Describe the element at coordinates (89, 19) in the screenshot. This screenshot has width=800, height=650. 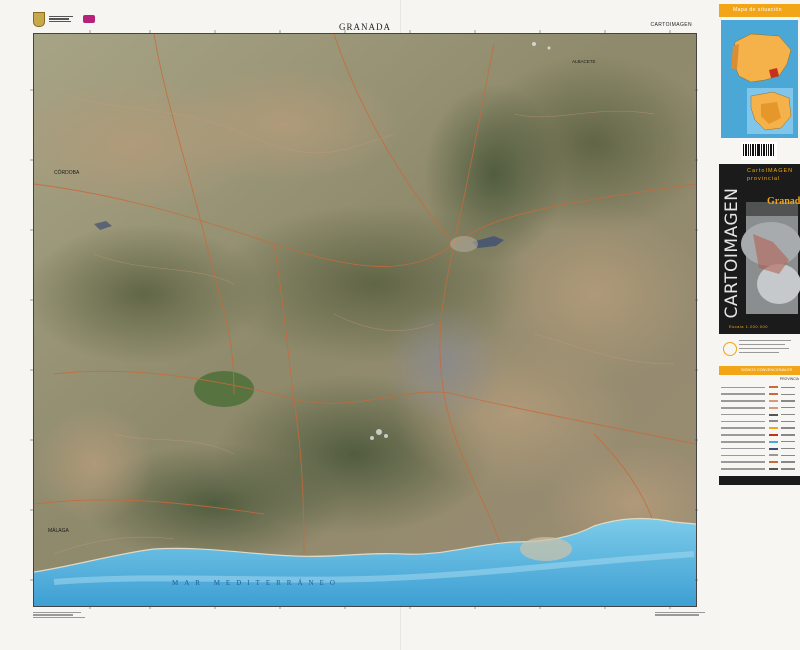
I see `ign-logo-icon` at that location.